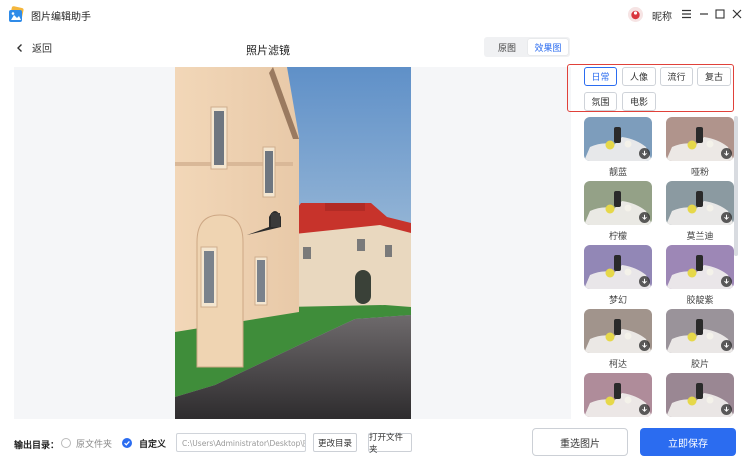  Describe the element at coordinates (700, 237) in the screenshot. I see `filter-label: 莫兰迪` at that location.